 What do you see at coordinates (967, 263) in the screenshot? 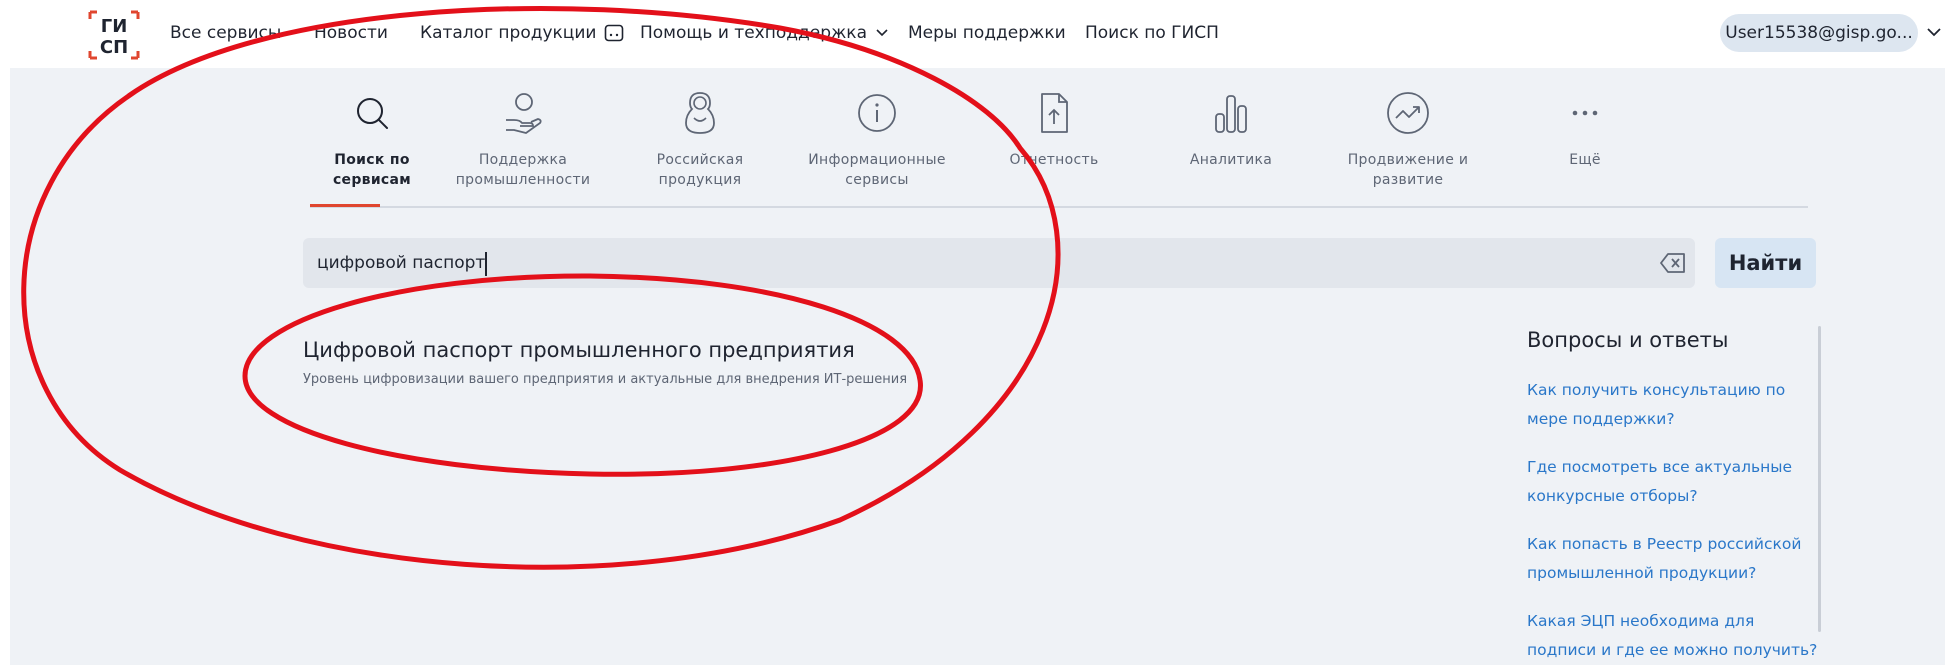
I see `search-input` at bounding box center [967, 263].